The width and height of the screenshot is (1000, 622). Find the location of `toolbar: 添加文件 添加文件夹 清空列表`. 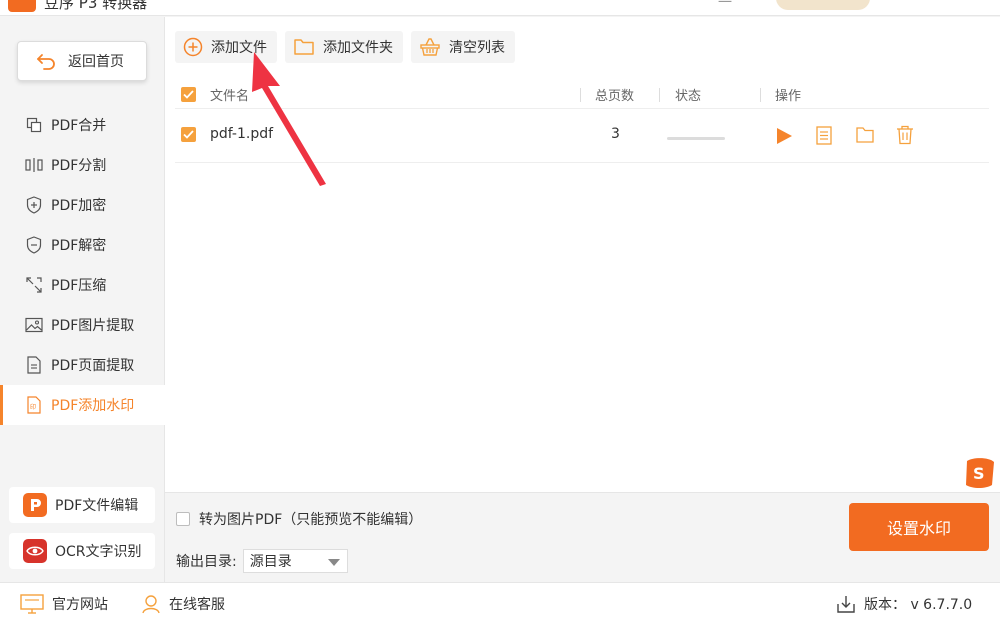

toolbar: 添加文件 添加文件夹 清空列表 is located at coordinates (345, 47).